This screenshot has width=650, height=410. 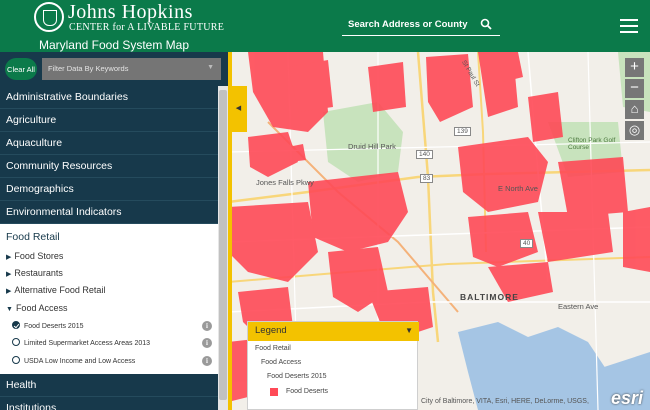 What do you see at coordinates (486, 24) in the screenshot?
I see `search-icon` at bounding box center [486, 24].